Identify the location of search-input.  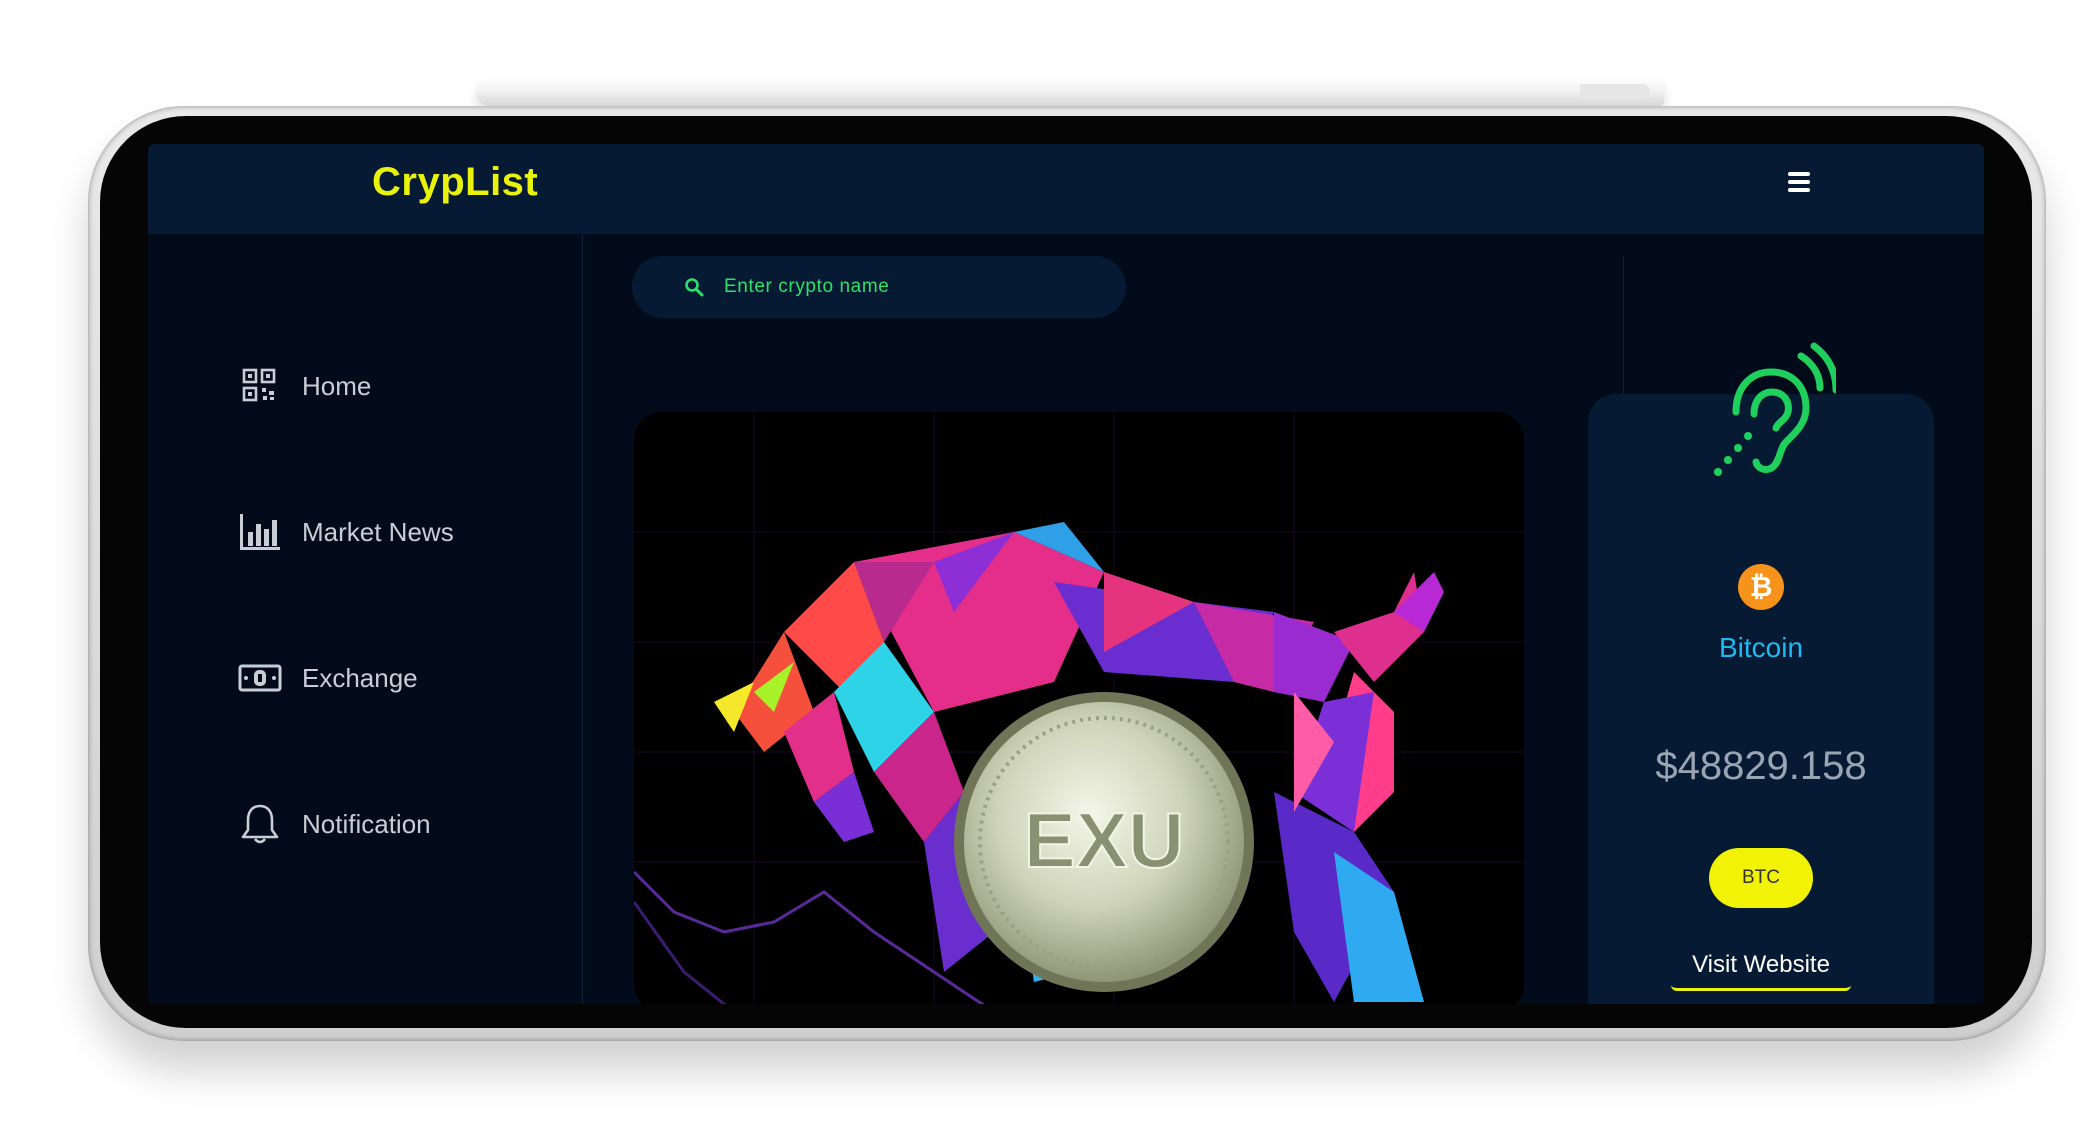
(904, 287).